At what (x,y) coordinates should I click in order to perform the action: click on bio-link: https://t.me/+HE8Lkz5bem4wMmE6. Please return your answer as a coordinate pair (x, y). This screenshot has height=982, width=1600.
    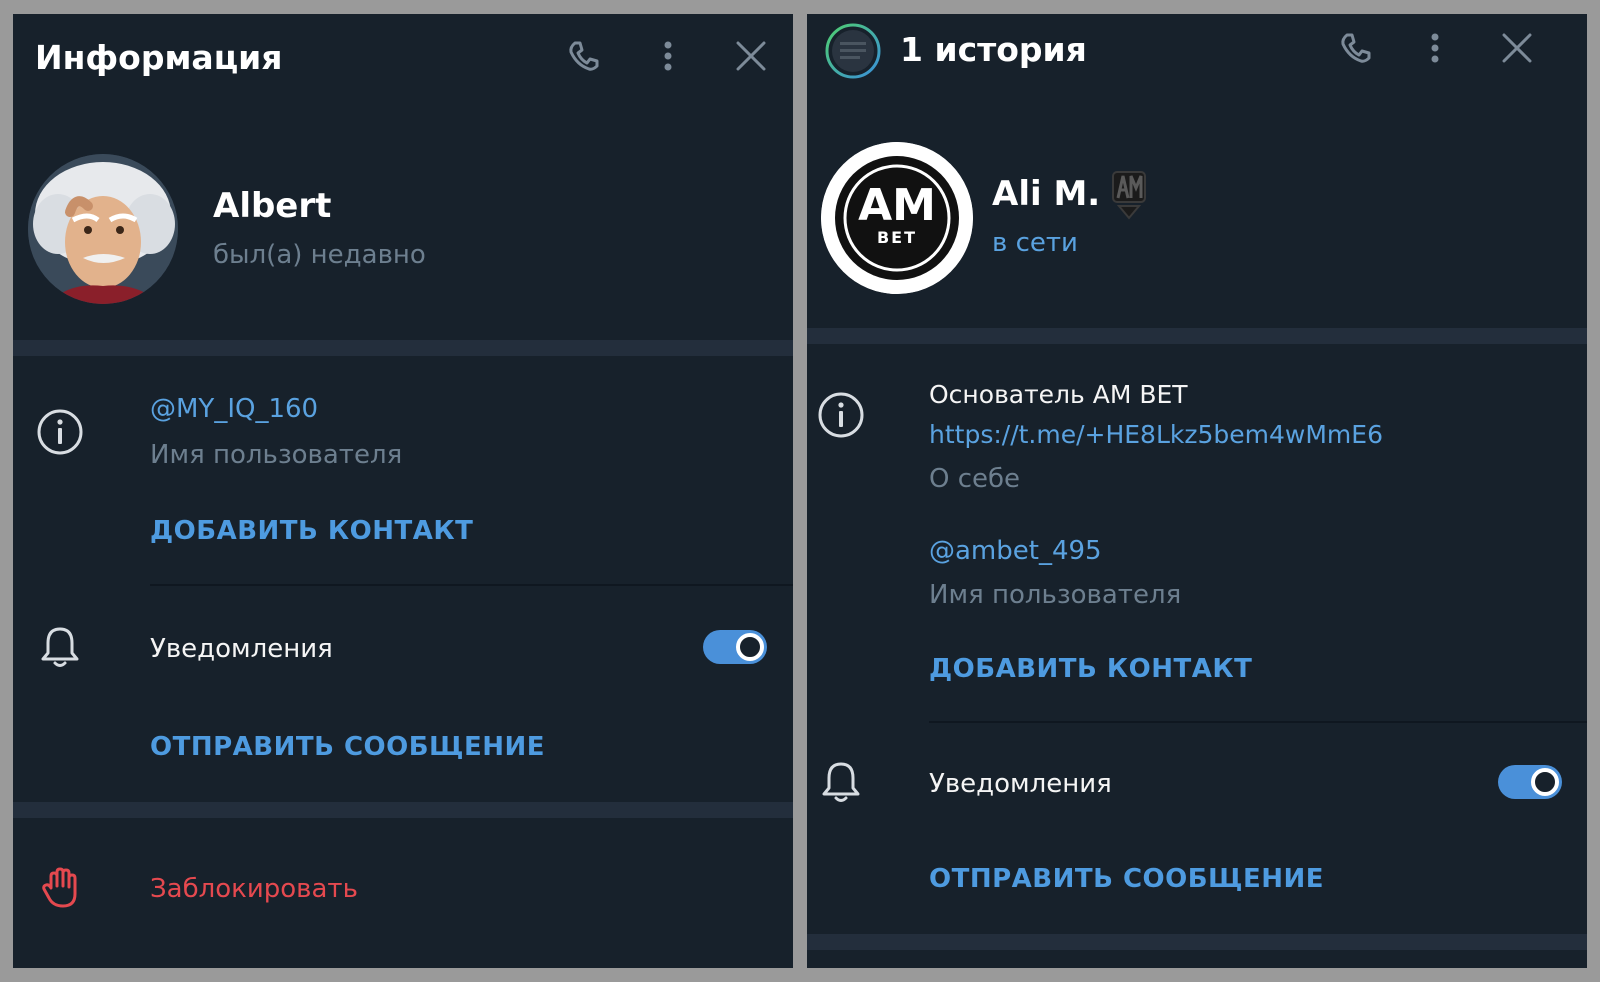
    Looking at the image, I should click on (1156, 434).